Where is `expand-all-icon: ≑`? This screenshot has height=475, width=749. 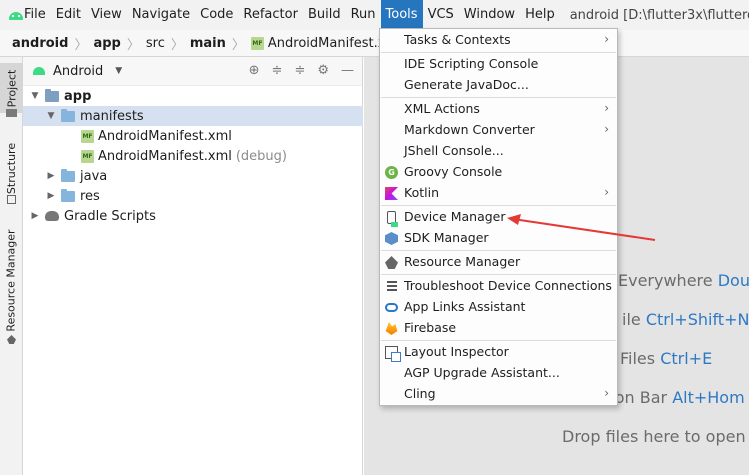
expand-all-icon: ≑ is located at coordinates (277, 70).